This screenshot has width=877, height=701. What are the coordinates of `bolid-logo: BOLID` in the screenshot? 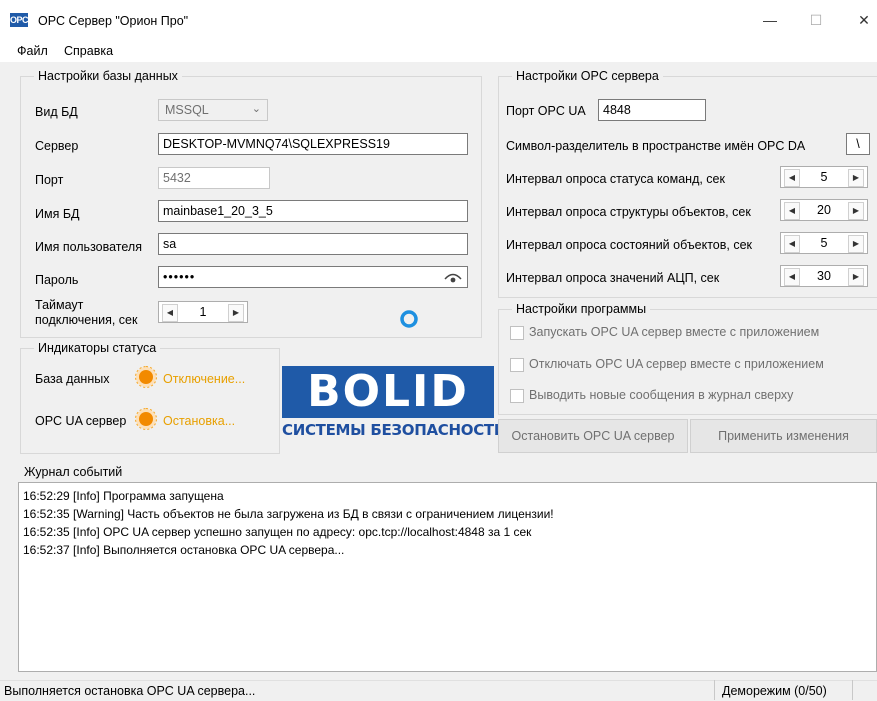 It's located at (388, 392).